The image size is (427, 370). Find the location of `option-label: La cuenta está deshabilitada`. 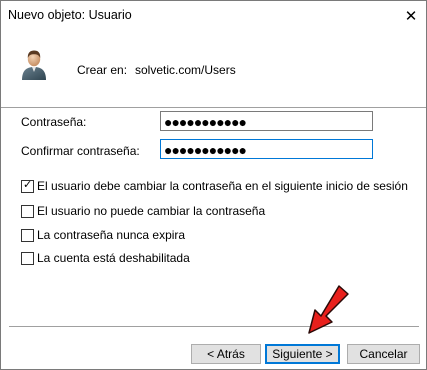

option-label: La cuenta está deshabilitada is located at coordinates (113, 258).